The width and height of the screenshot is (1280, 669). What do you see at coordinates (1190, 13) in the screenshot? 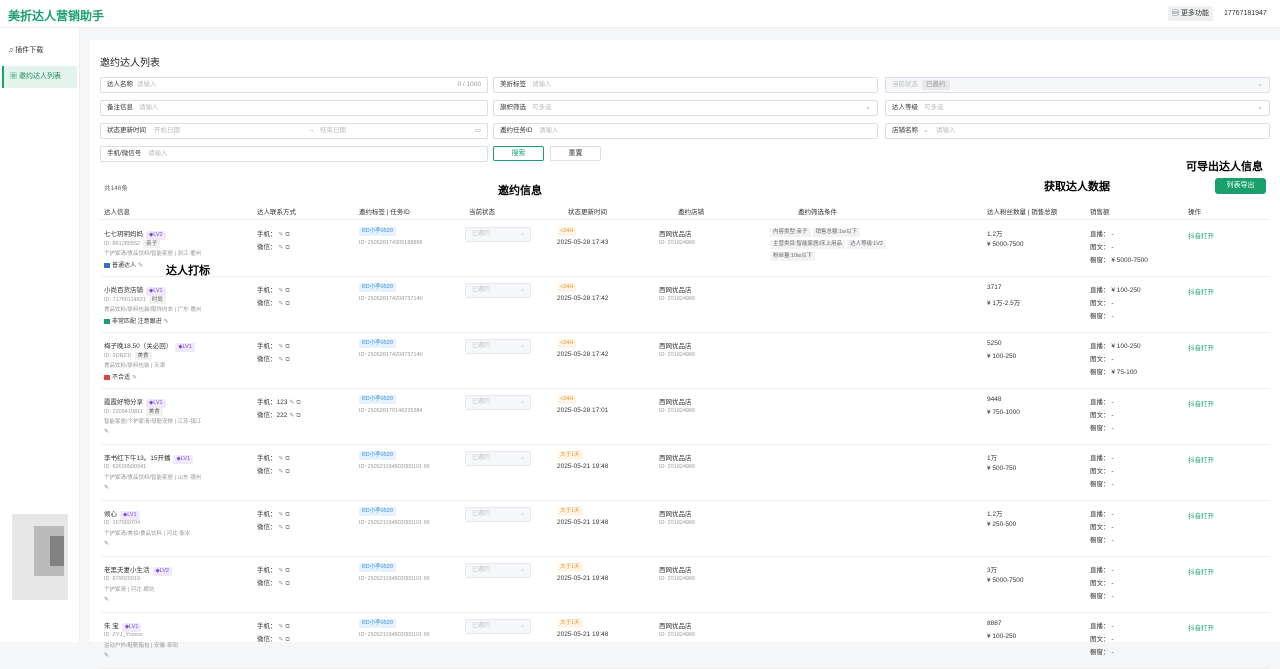
I see `more-features-button: ▤ 更多功能` at bounding box center [1190, 13].